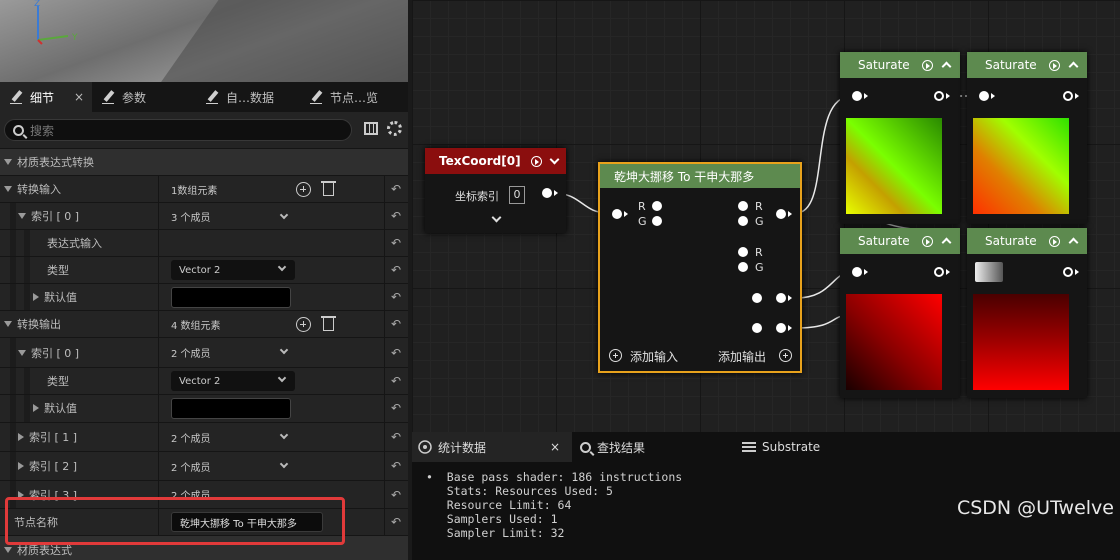  I want to click on tab-custom-data: 自…数据, so click(248, 97).